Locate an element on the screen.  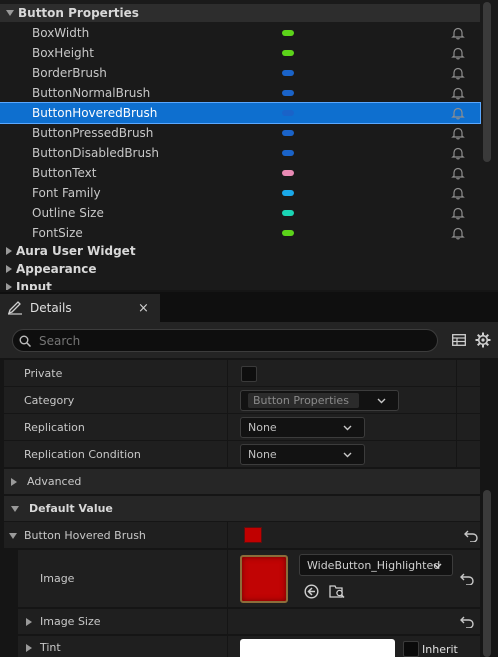
variable-name: ButtonPressedBrush is located at coordinates (93, 133).